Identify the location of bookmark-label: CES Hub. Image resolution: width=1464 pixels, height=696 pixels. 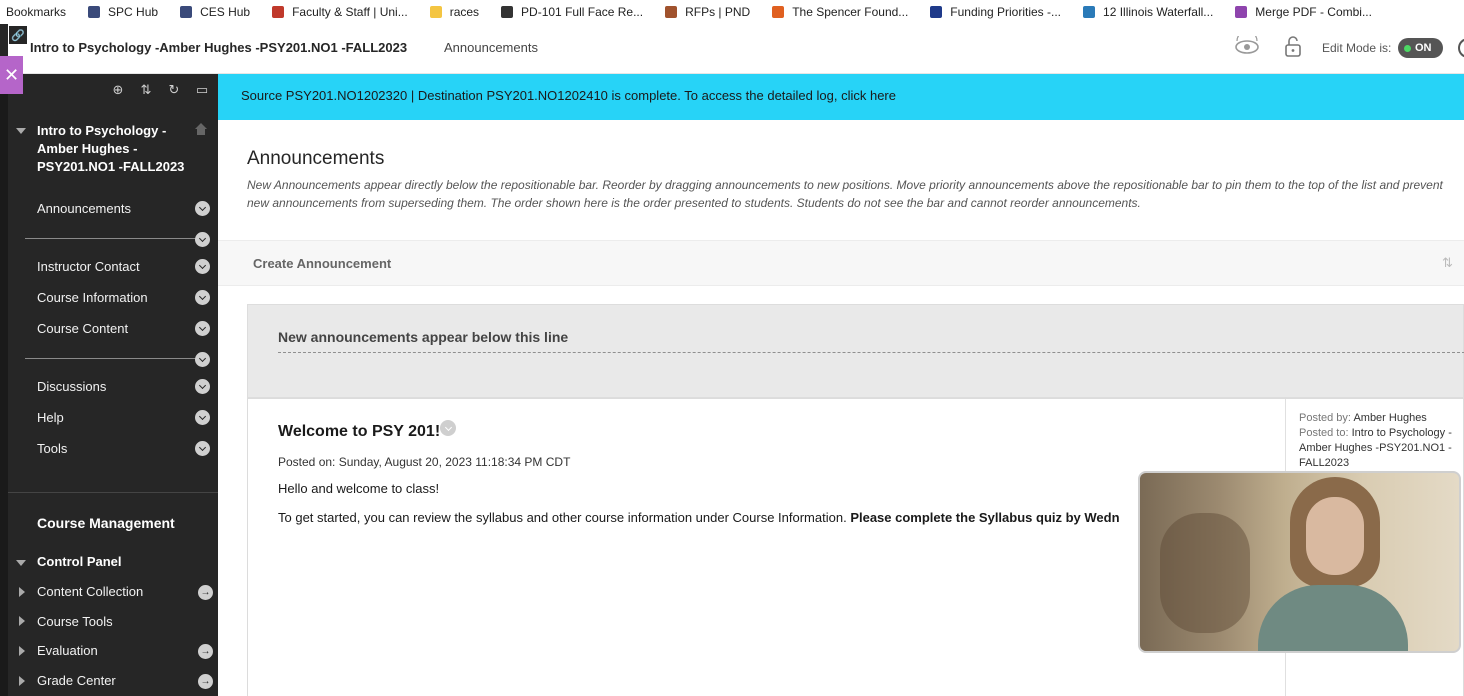
(225, 12).